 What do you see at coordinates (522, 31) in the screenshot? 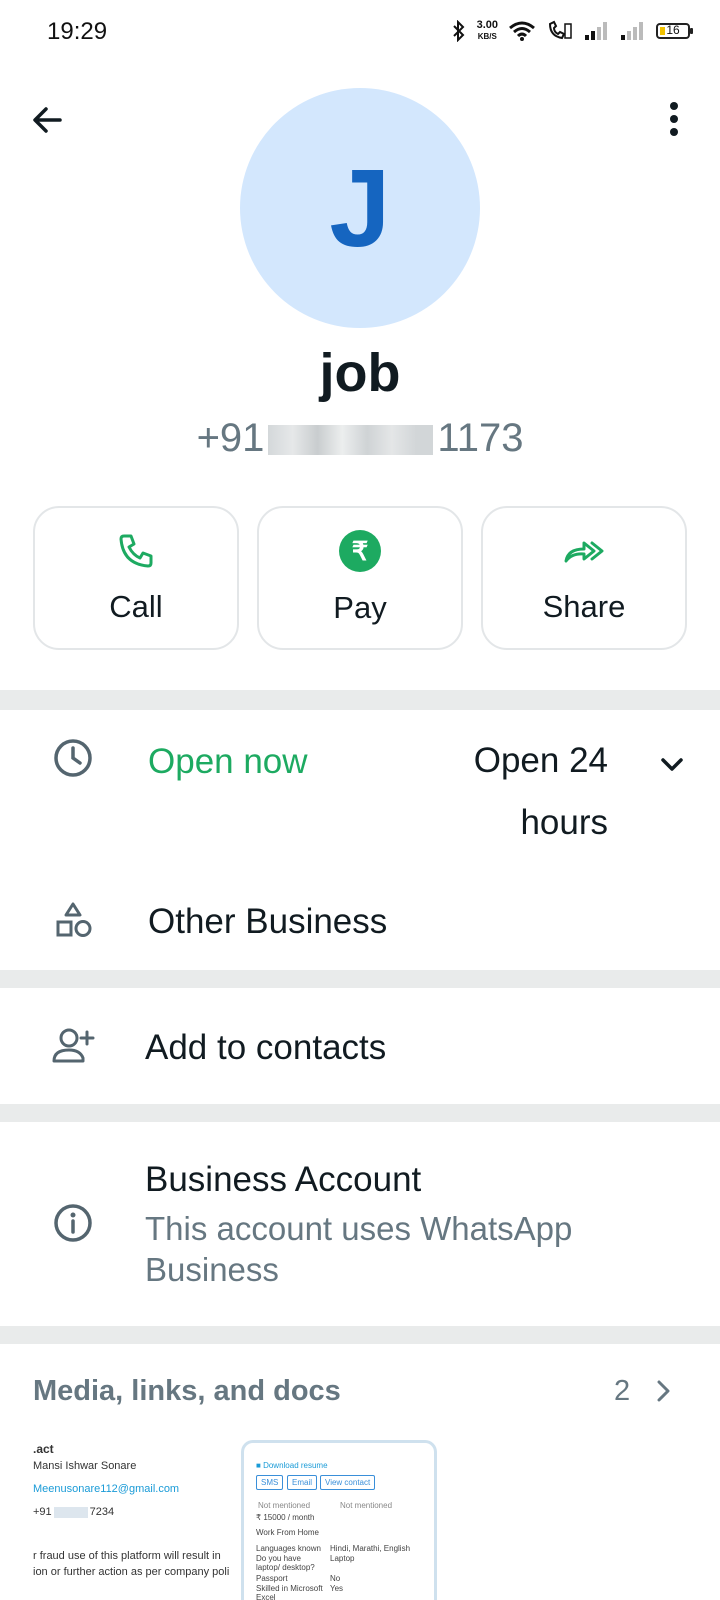
I see `wifi-icon` at bounding box center [522, 31].